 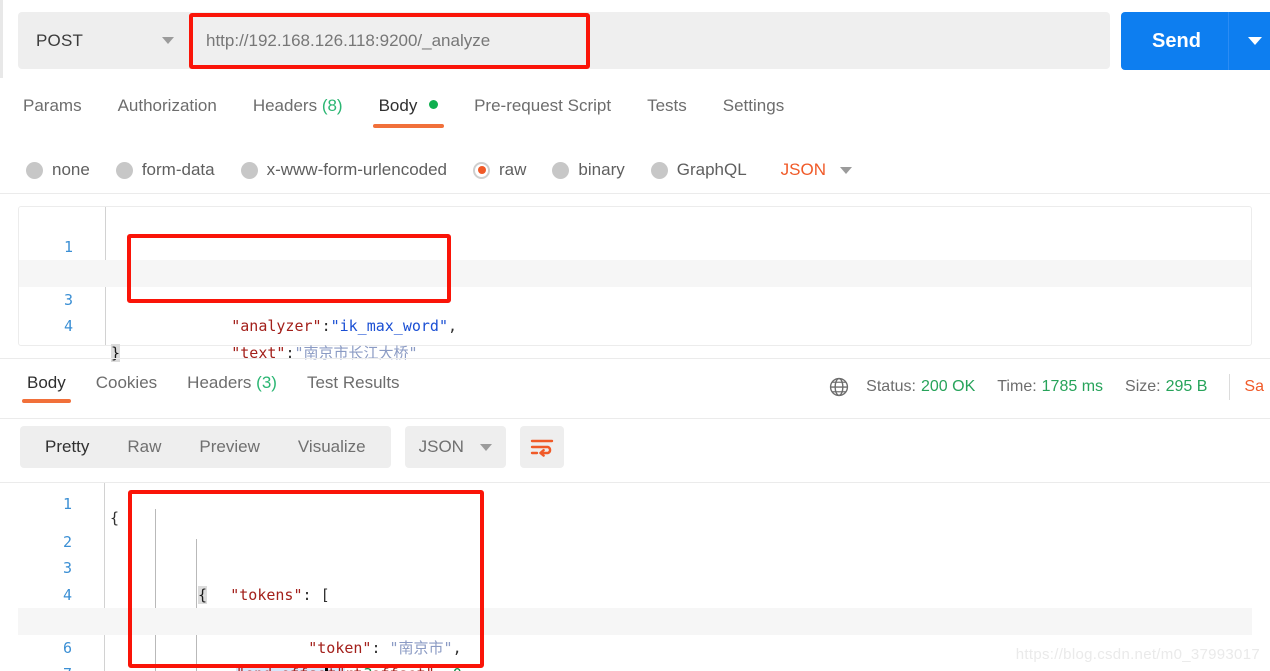 What do you see at coordinates (513, 169) in the screenshot?
I see `body-type-label: raw` at bounding box center [513, 169].